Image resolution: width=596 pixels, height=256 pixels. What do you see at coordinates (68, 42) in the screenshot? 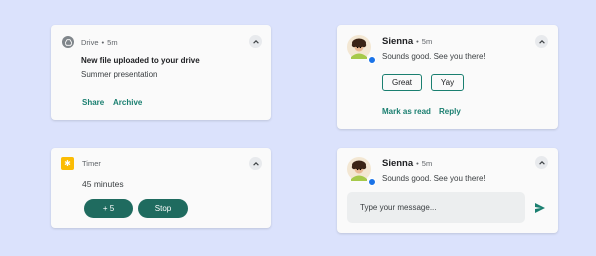
I see `drive-icon` at bounding box center [68, 42].